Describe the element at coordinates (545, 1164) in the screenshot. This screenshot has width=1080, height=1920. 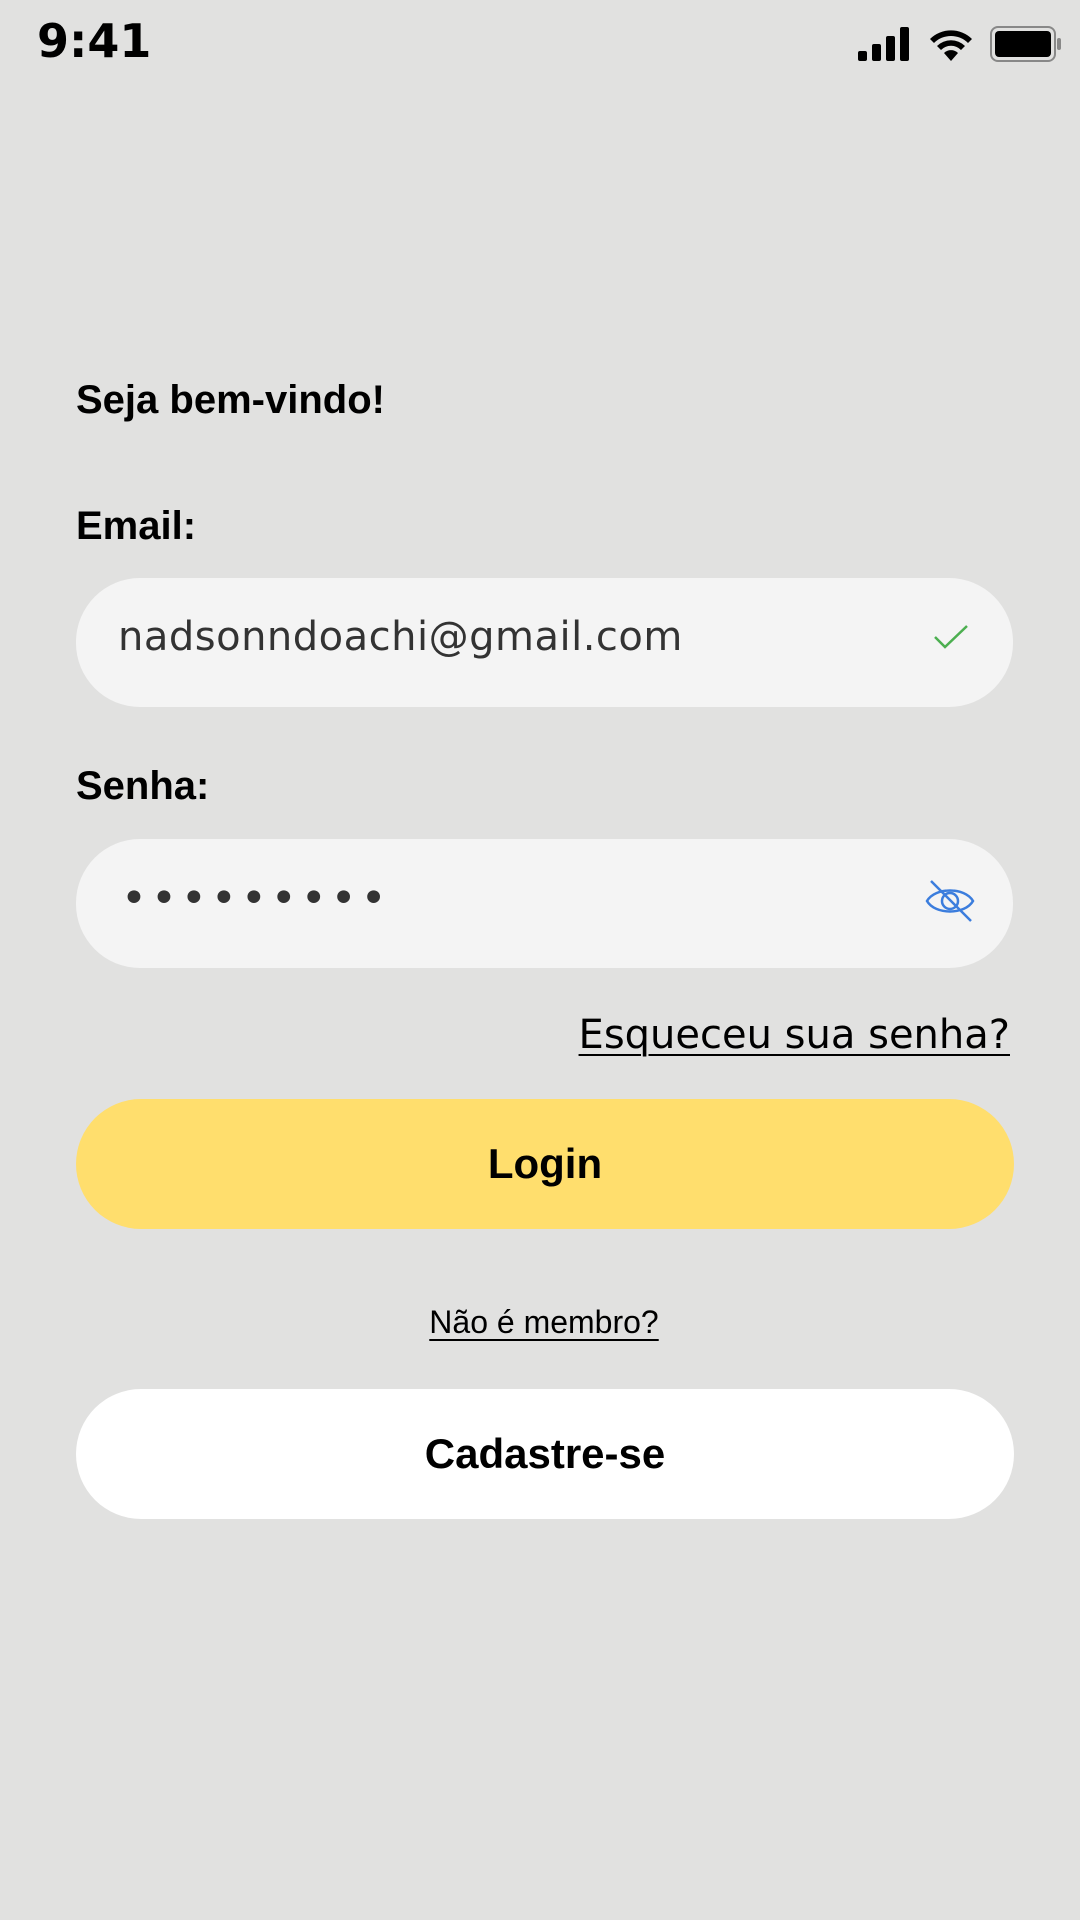
I see `login-button: Login` at that location.